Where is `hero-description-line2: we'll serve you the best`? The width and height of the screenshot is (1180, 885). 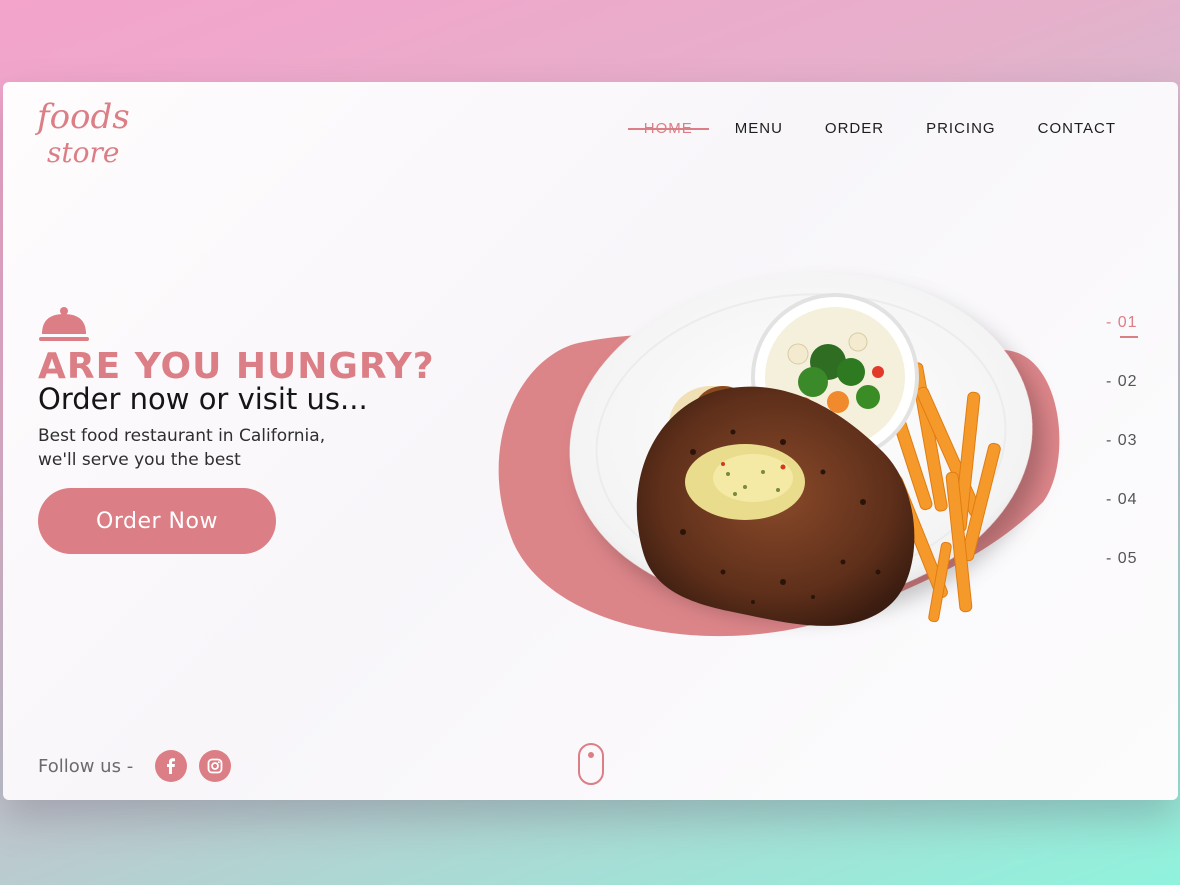 hero-description-line2: we'll serve you the best is located at coordinates (139, 460).